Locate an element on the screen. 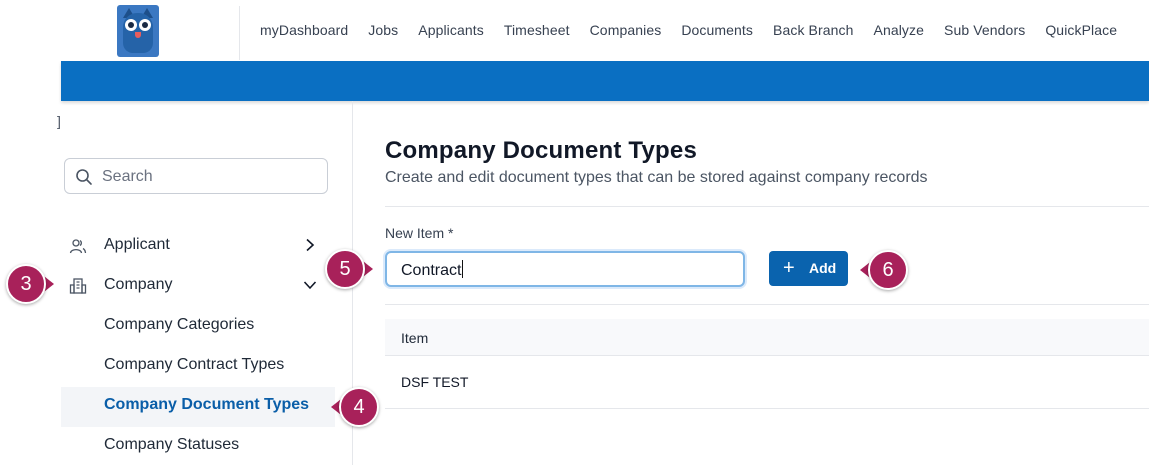  add-button: + Add is located at coordinates (808, 268).